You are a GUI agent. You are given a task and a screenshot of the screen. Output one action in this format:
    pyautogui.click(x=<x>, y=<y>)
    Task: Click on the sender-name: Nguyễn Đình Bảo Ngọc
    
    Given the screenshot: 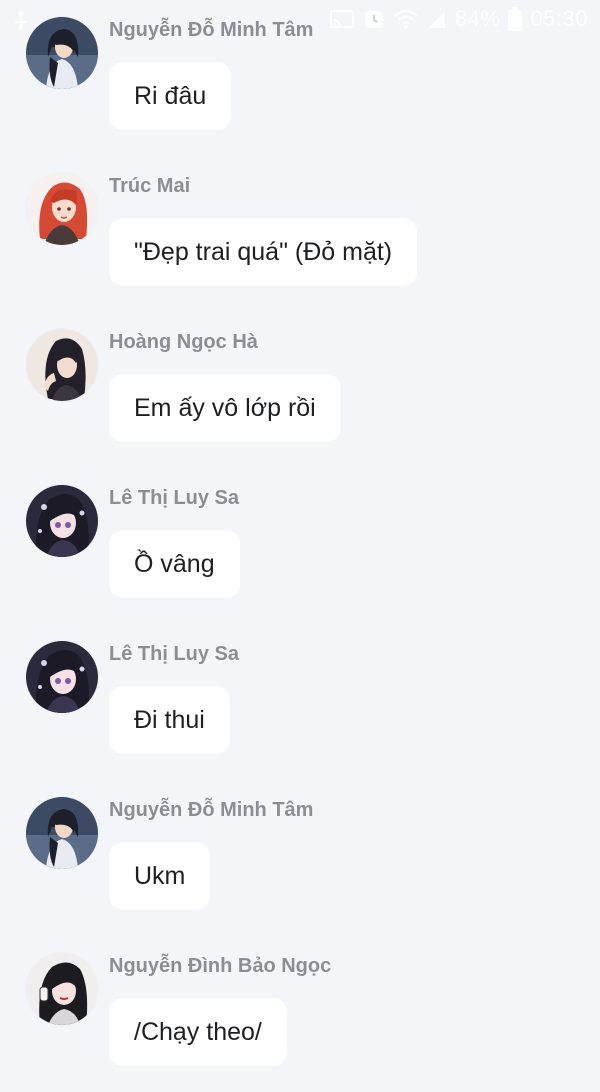 What is the action you would take?
    pyautogui.click(x=220, y=966)
    